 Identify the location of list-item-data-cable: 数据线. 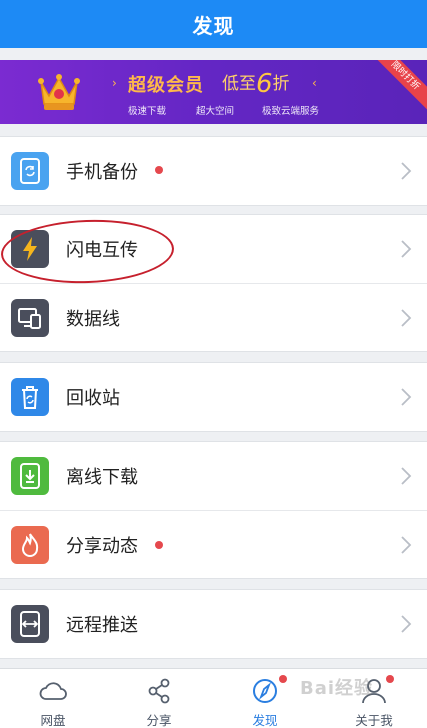
(213, 317).